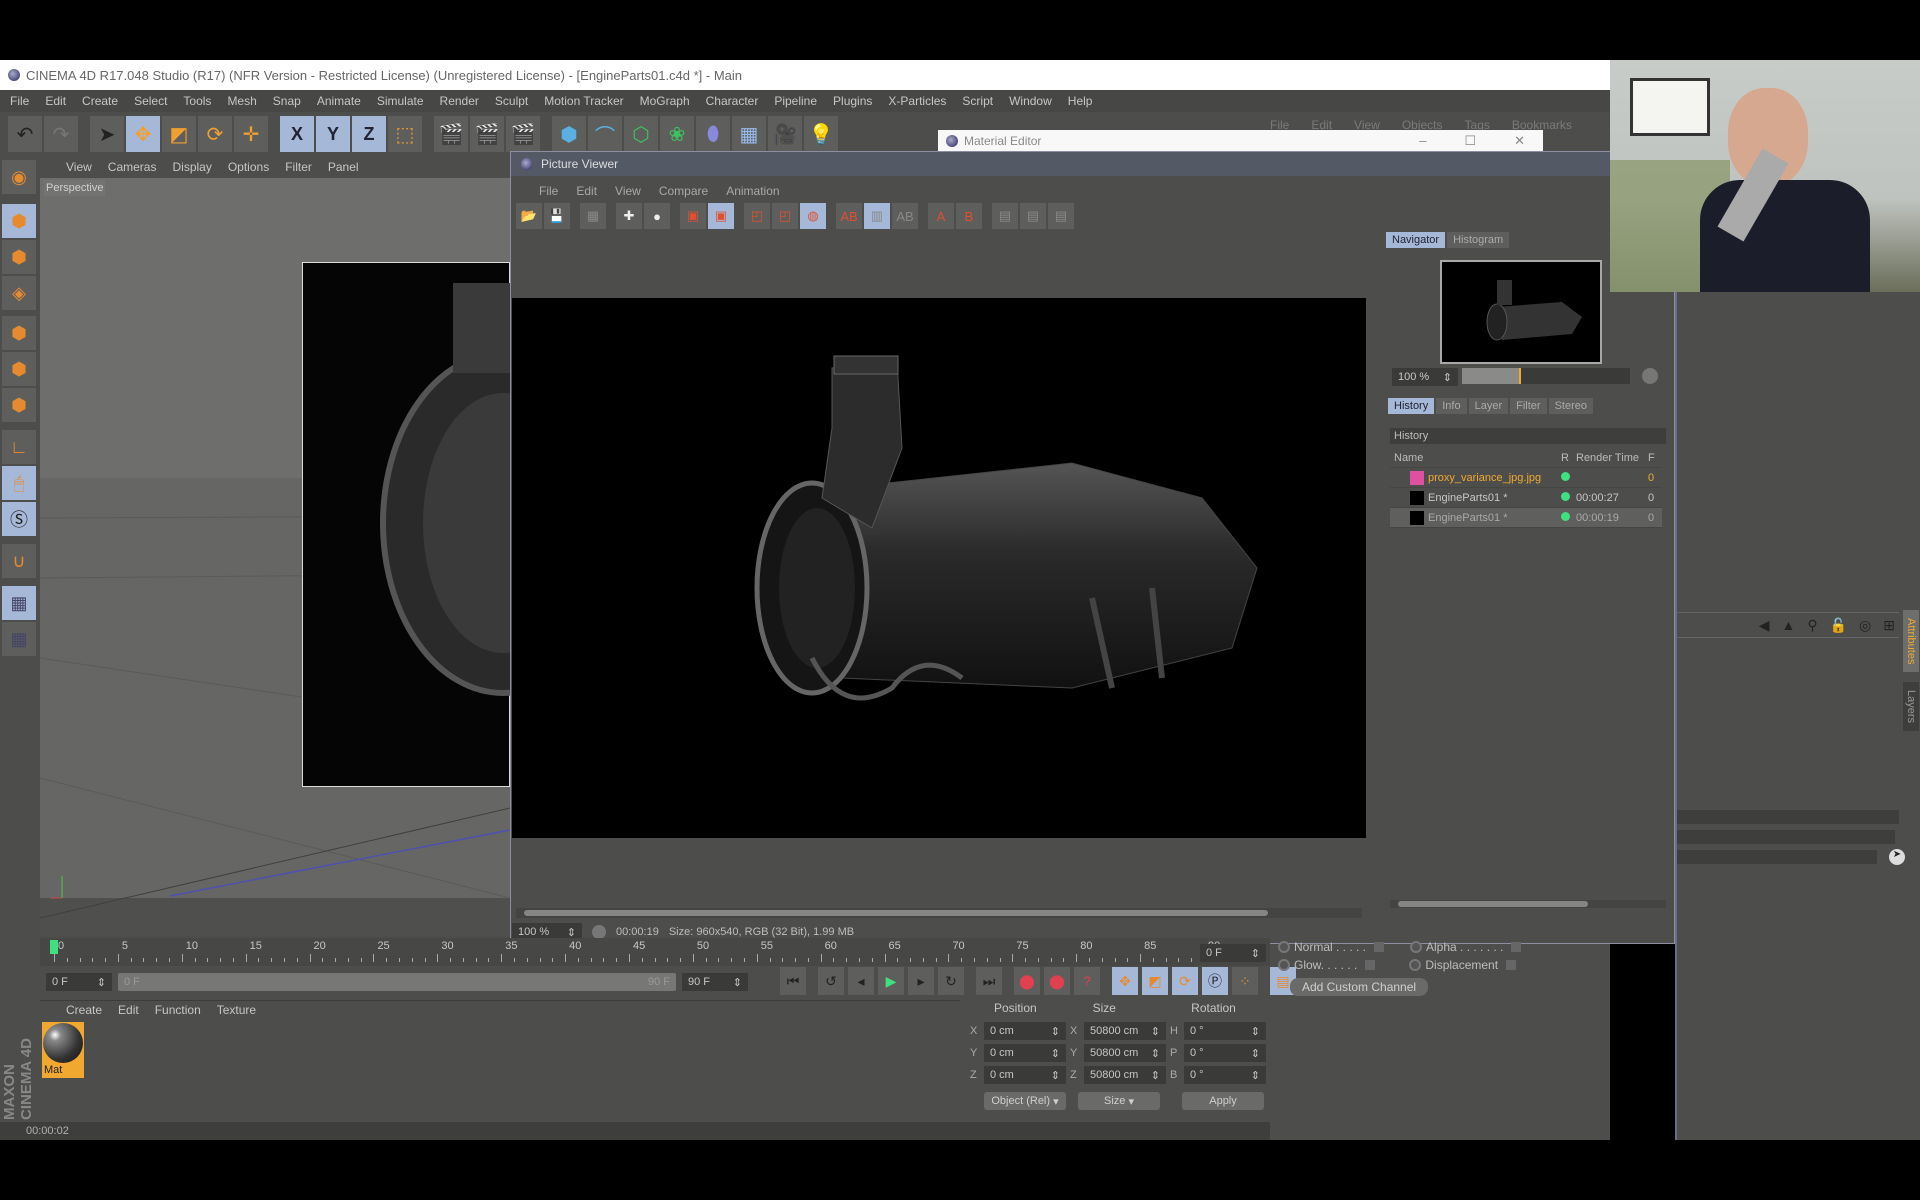 The width and height of the screenshot is (1920, 1200). Describe the element at coordinates (215, 134) in the screenshot. I see `rotate-icon: ⟳` at that location.